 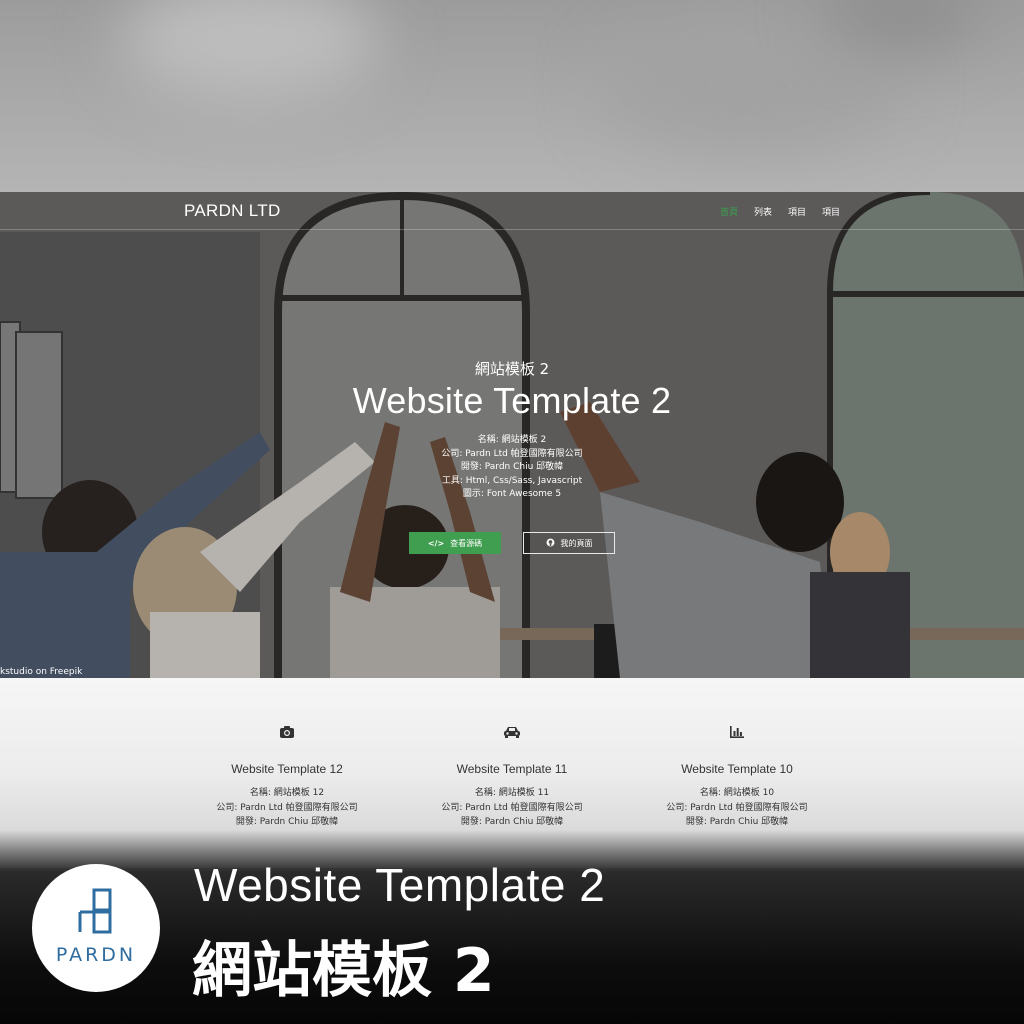 What do you see at coordinates (512, 453) in the screenshot?
I see `hero-meta-company: 公司: Pardn Ltd 帕登國際有限公司` at bounding box center [512, 453].